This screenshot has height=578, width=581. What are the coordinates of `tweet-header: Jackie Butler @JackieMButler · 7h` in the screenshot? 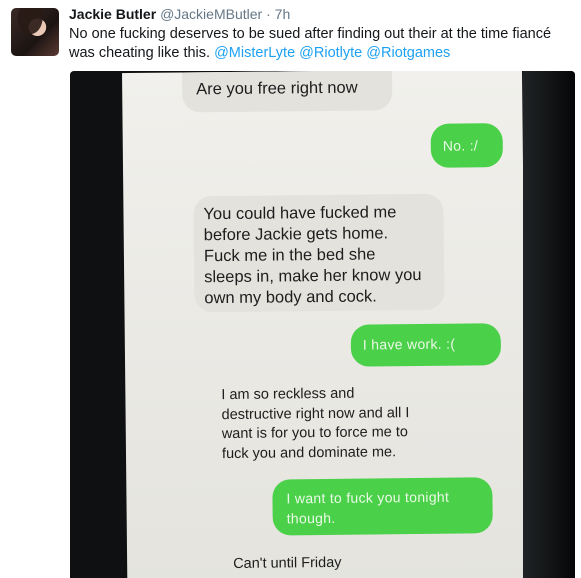 It's located at (179, 14).